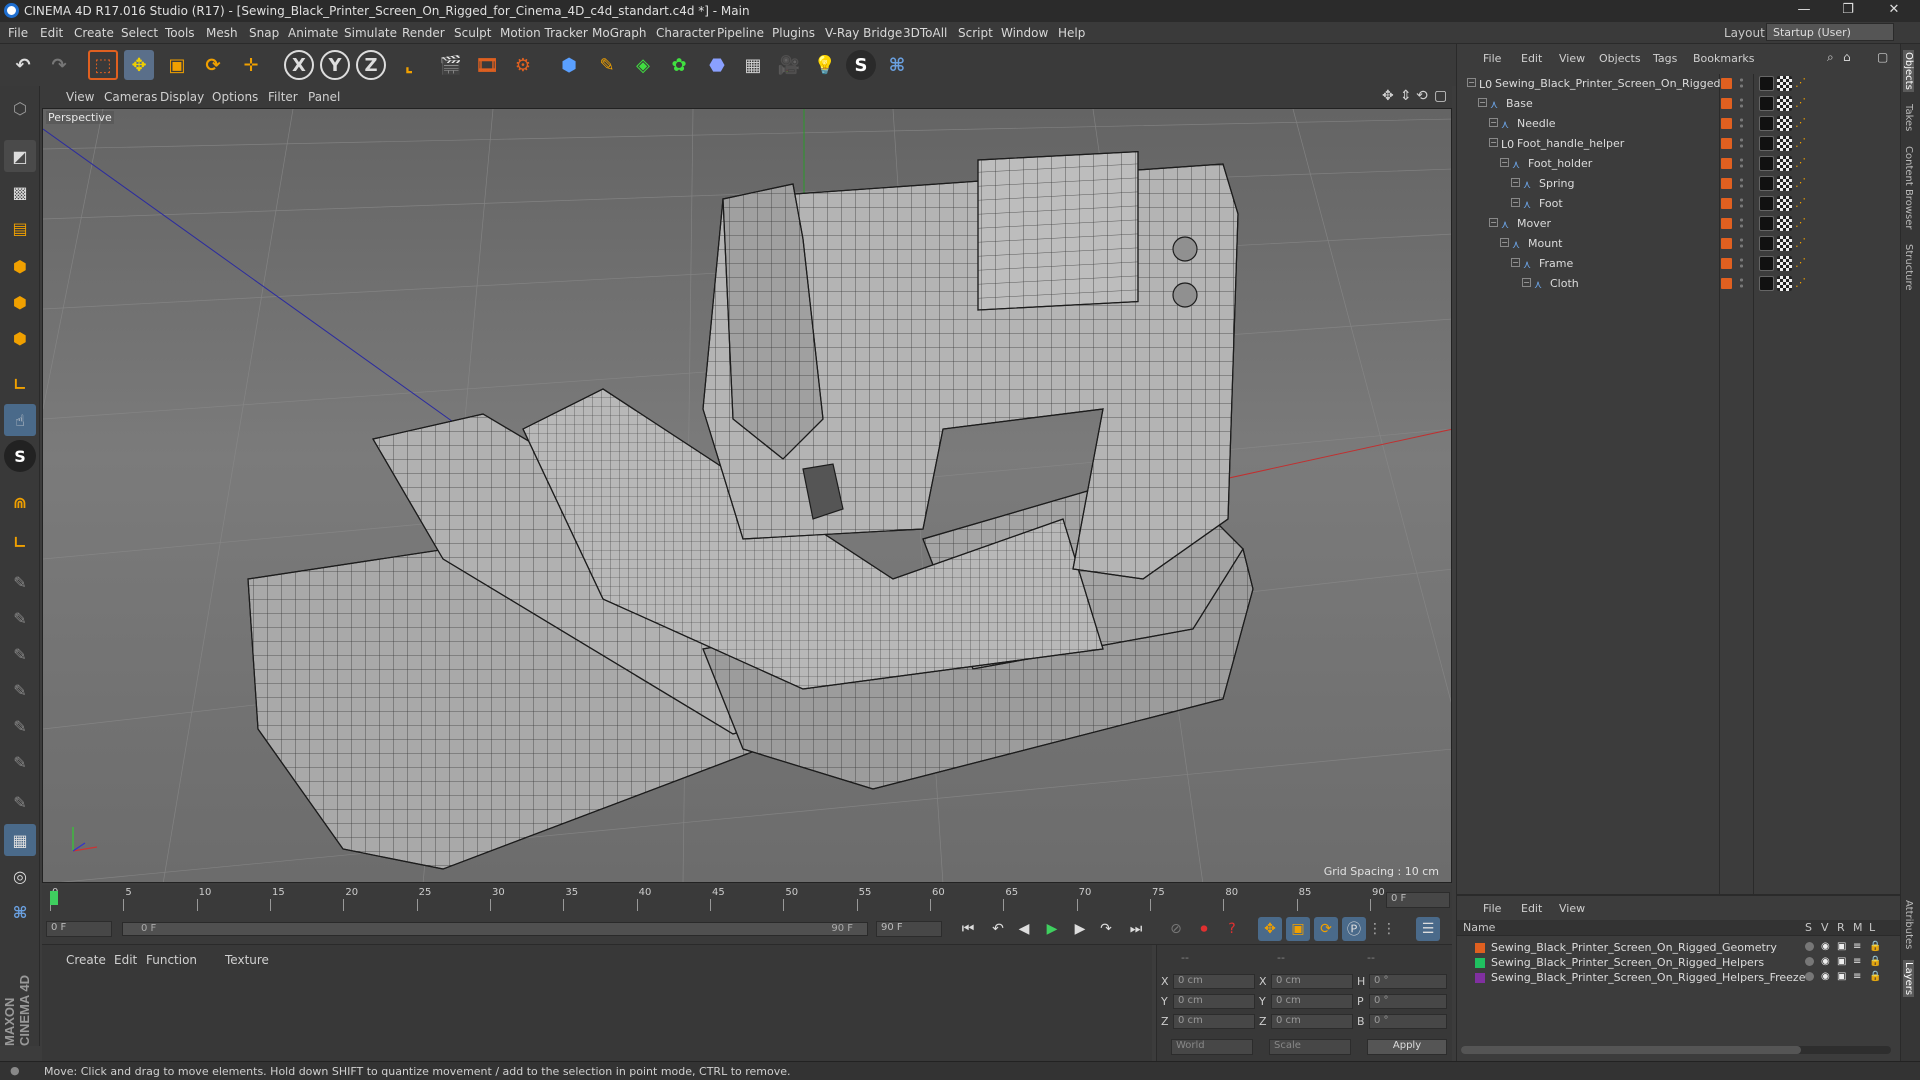  I want to click on menu-script: Script, so click(975, 33).